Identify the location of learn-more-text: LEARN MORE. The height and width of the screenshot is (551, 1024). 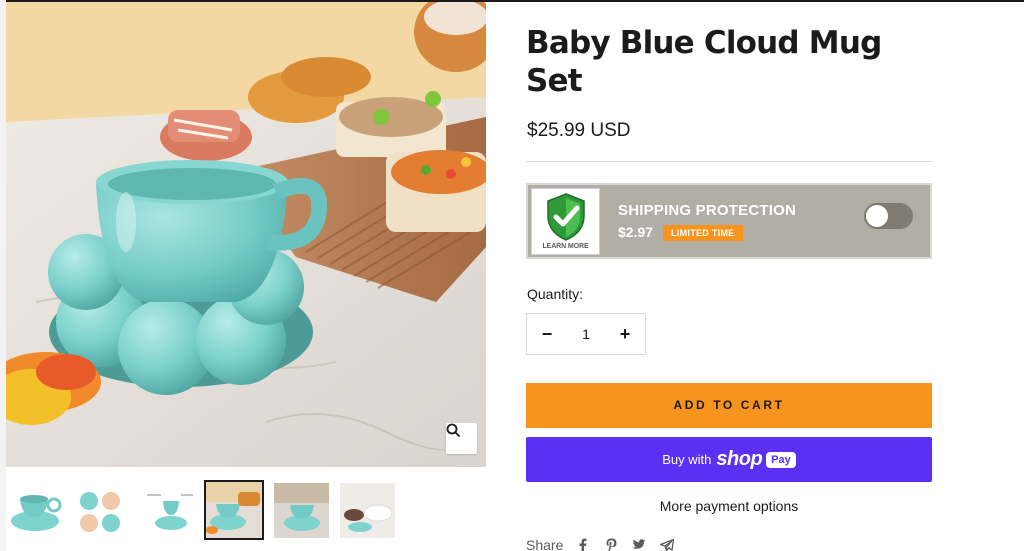
(565, 246).